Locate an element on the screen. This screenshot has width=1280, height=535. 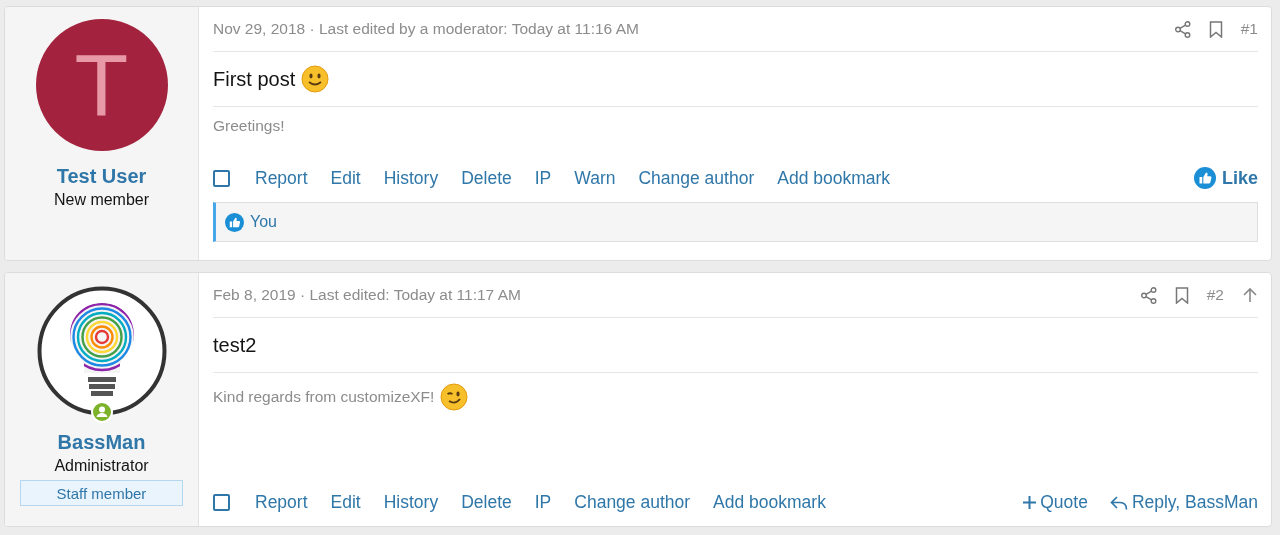
reply-button: Reply, BassMan is located at coordinates (1183, 502).